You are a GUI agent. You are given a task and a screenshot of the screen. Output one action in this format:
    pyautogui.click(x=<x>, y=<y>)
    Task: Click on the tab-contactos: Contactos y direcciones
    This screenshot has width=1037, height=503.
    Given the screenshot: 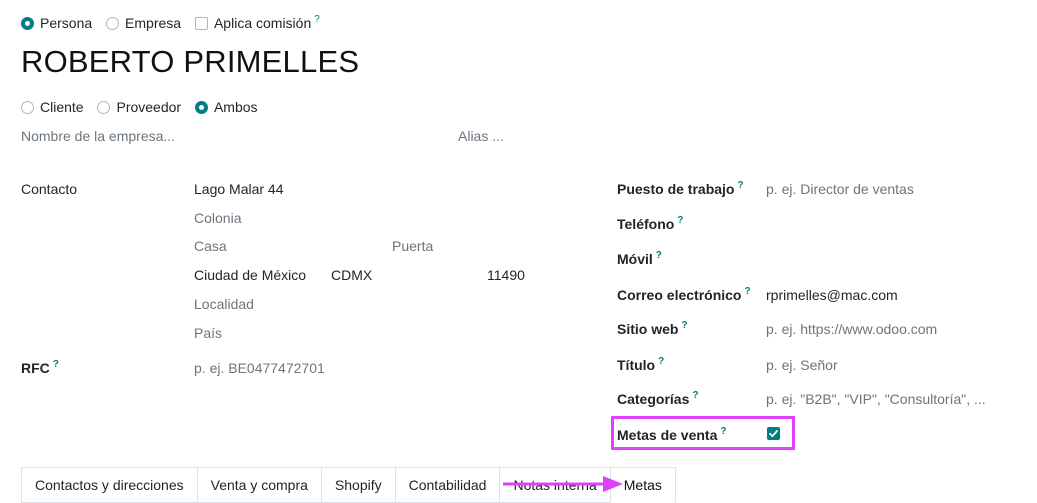 What is the action you would take?
    pyautogui.click(x=109, y=485)
    